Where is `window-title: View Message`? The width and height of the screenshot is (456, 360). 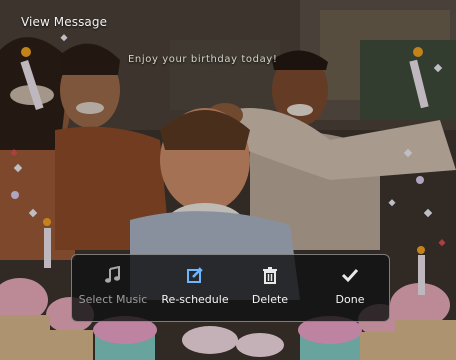
window-title: View Message is located at coordinates (64, 22).